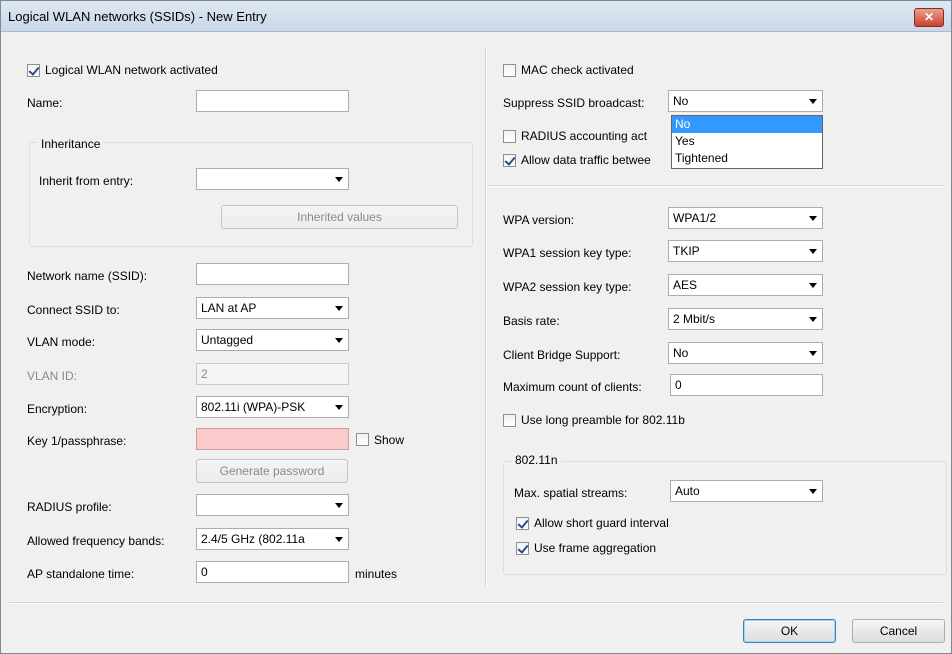  Describe the element at coordinates (509, 136) in the screenshot. I see `radius-accounting-checkbox` at that location.